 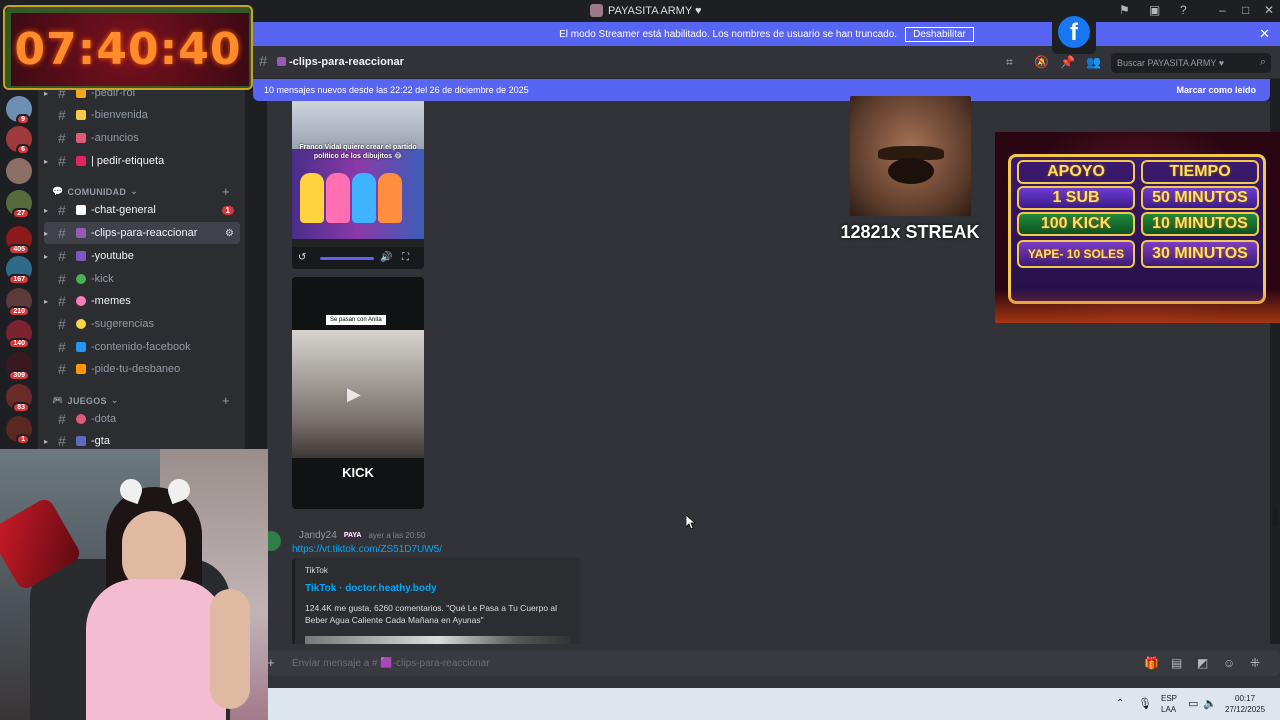 I want to click on channel-item: ▸ # | pedir-etiqueta, so click(x=142, y=161).